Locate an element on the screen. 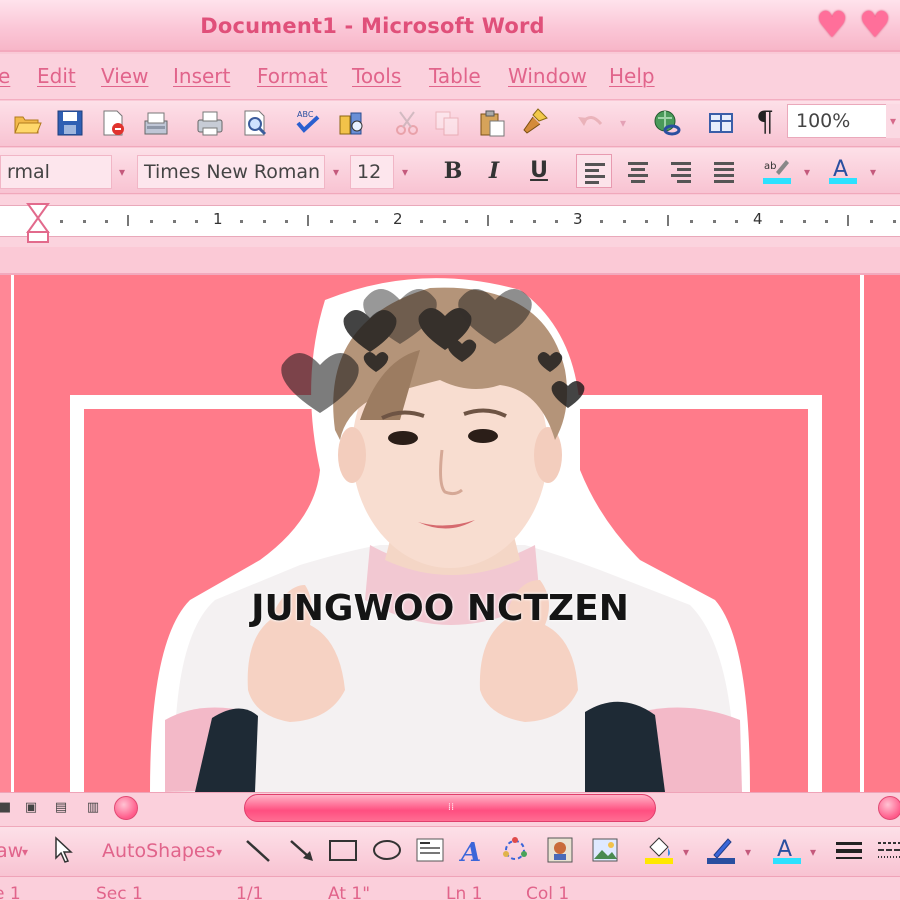 The height and width of the screenshot is (900, 900). select-objects-icon is located at coordinates (65, 850).